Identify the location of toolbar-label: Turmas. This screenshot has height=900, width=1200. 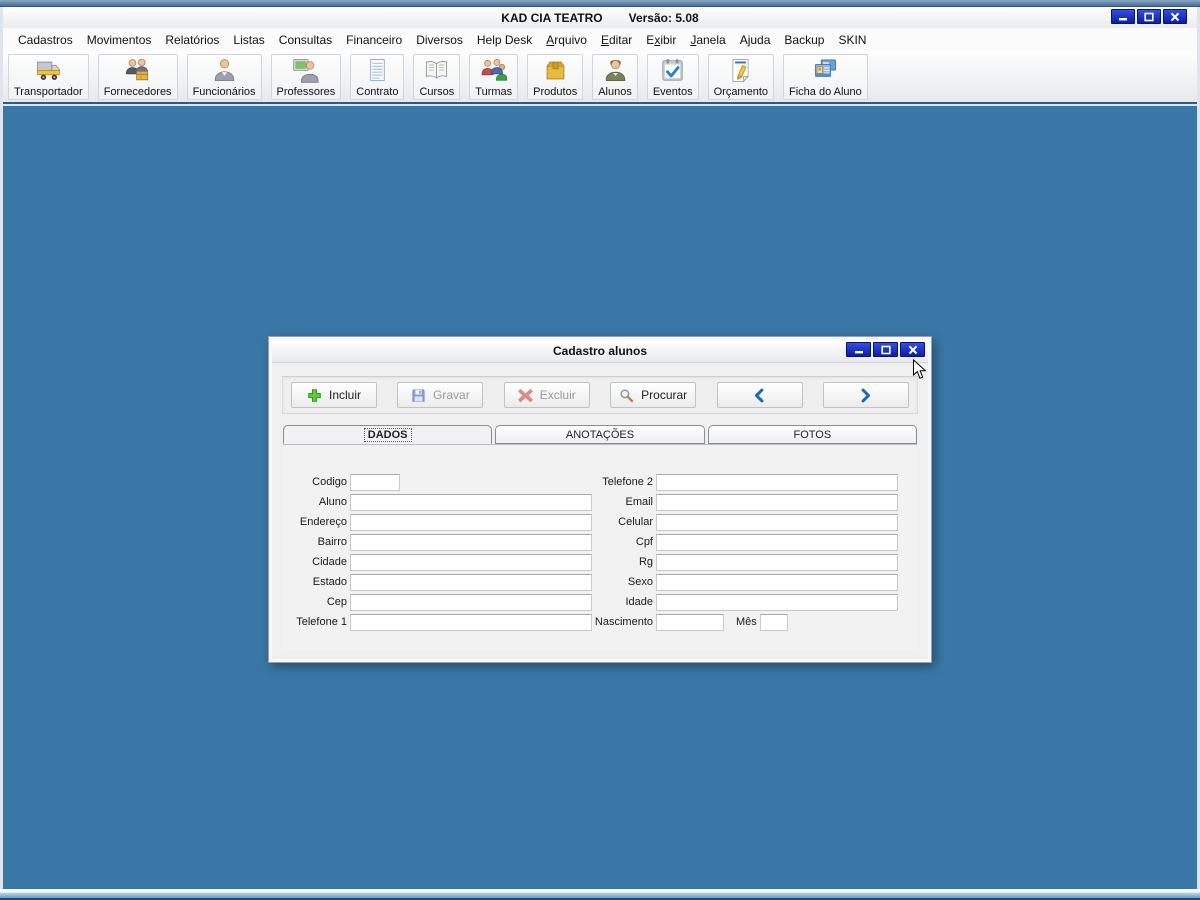
(494, 91).